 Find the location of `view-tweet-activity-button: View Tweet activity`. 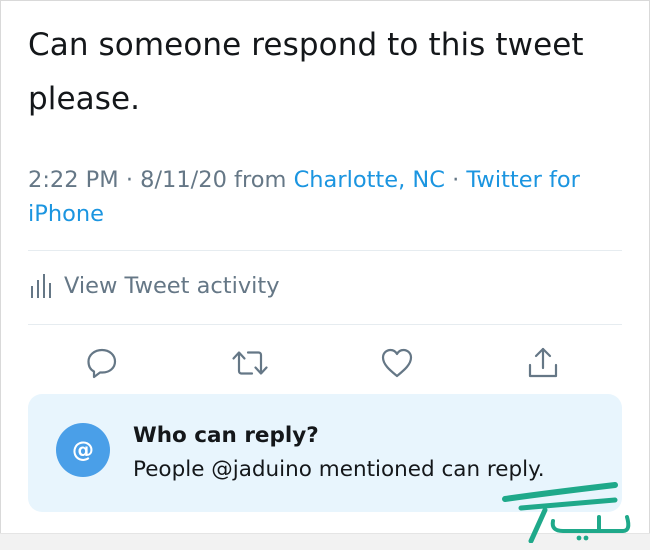

view-tweet-activity-button: View Tweet activity is located at coordinates (154, 286).